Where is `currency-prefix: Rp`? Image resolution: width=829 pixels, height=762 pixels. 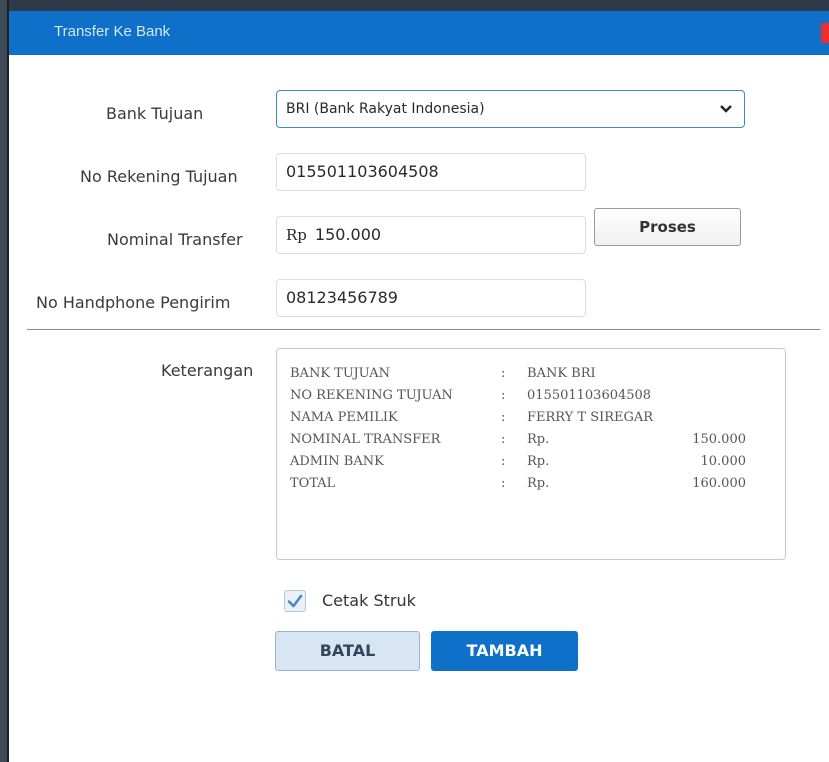 currency-prefix: Rp is located at coordinates (296, 235).